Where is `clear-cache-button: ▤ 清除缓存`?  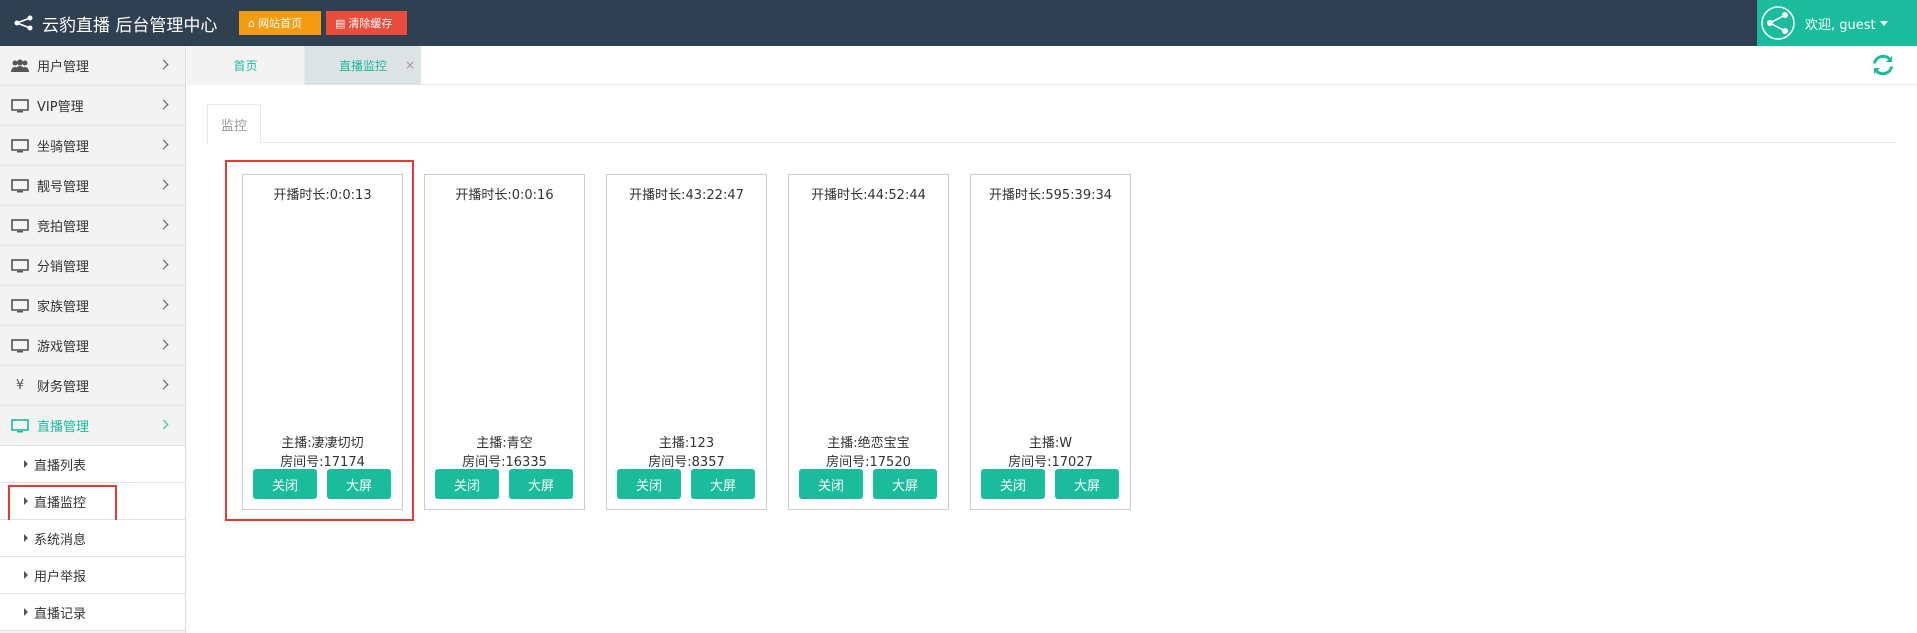
clear-cache-button: ▤ 清除缓存 is located at coordinates (366, 23).